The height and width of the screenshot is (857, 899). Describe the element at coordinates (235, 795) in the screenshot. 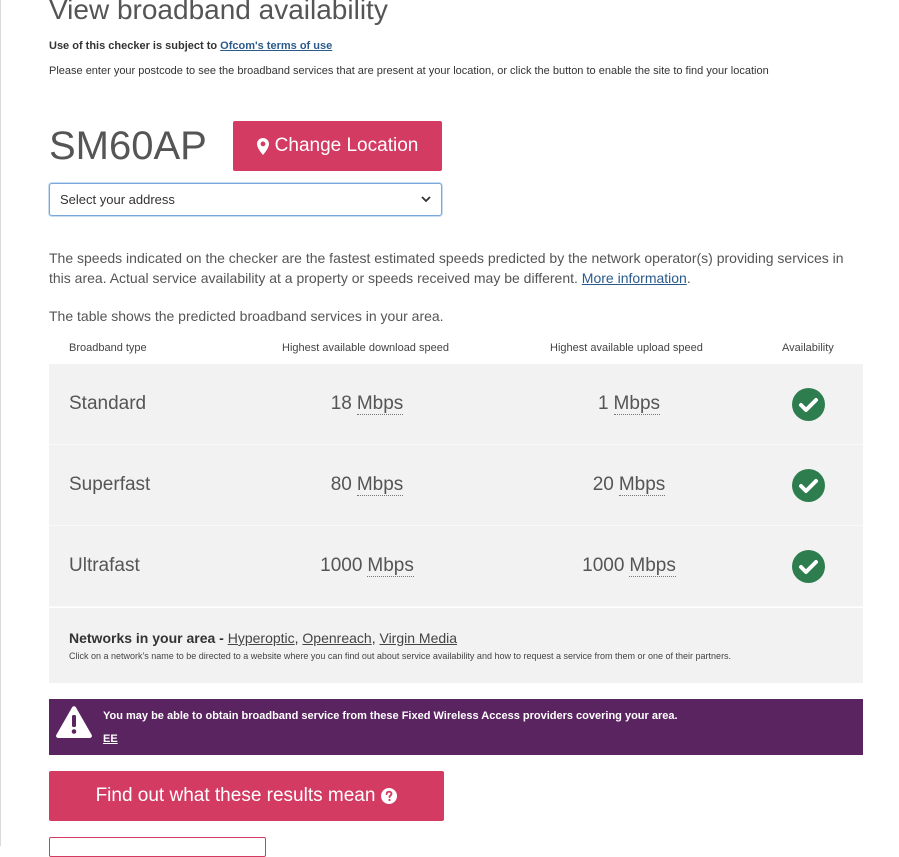

I see `results-meaning-label: Find out what these results mean` at that location.